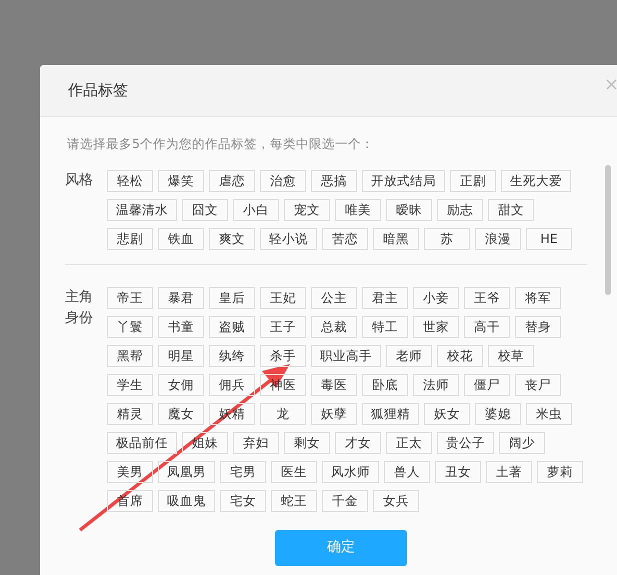 This screenshot has width=617, height=575. Describe the element at coordinates (460, 209) in the screenshot. I see `tag-option: 励志` at that location.